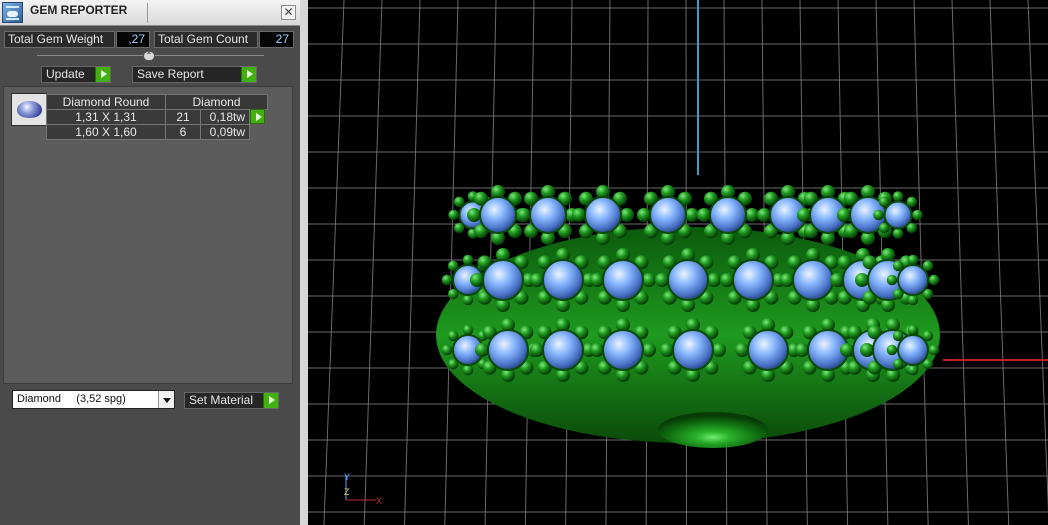  I want to click on save-report-button-label: Save Report, so click(170, 74).